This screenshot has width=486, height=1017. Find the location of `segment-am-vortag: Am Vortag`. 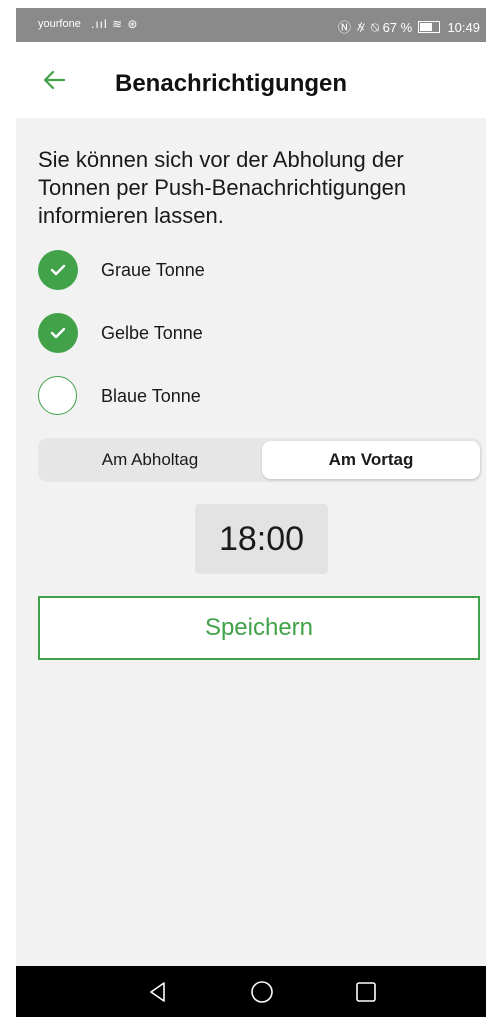

segment-am-vortag: Am Vortag is located at coordinates (371, 460).